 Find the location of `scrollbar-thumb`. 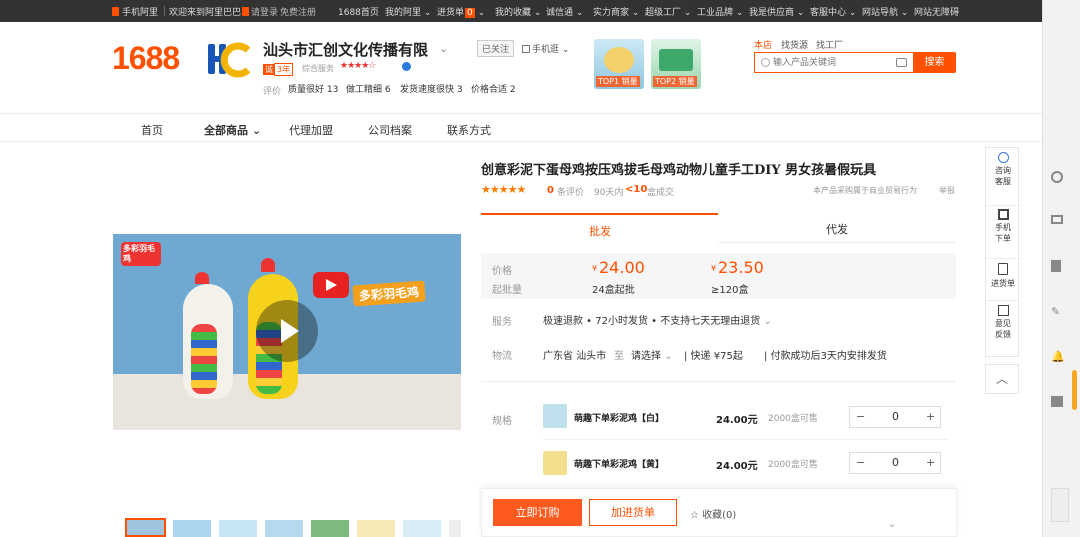

scrollbar-thumb is located at coordinates (1074, 390).